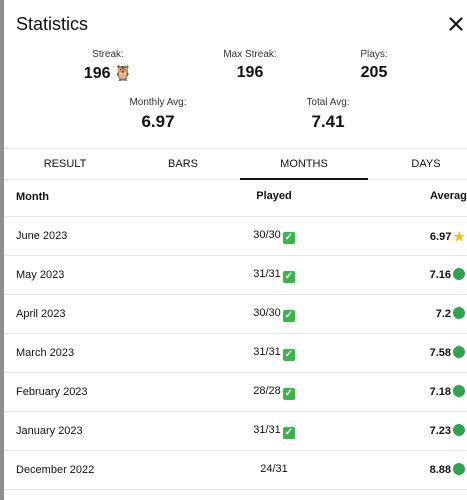  What do you see at coordinates (235, 353) in the screenshot?
I see `table-row: March 2023 31/31 ✓ 7.58` at bounding box center [235, 353].